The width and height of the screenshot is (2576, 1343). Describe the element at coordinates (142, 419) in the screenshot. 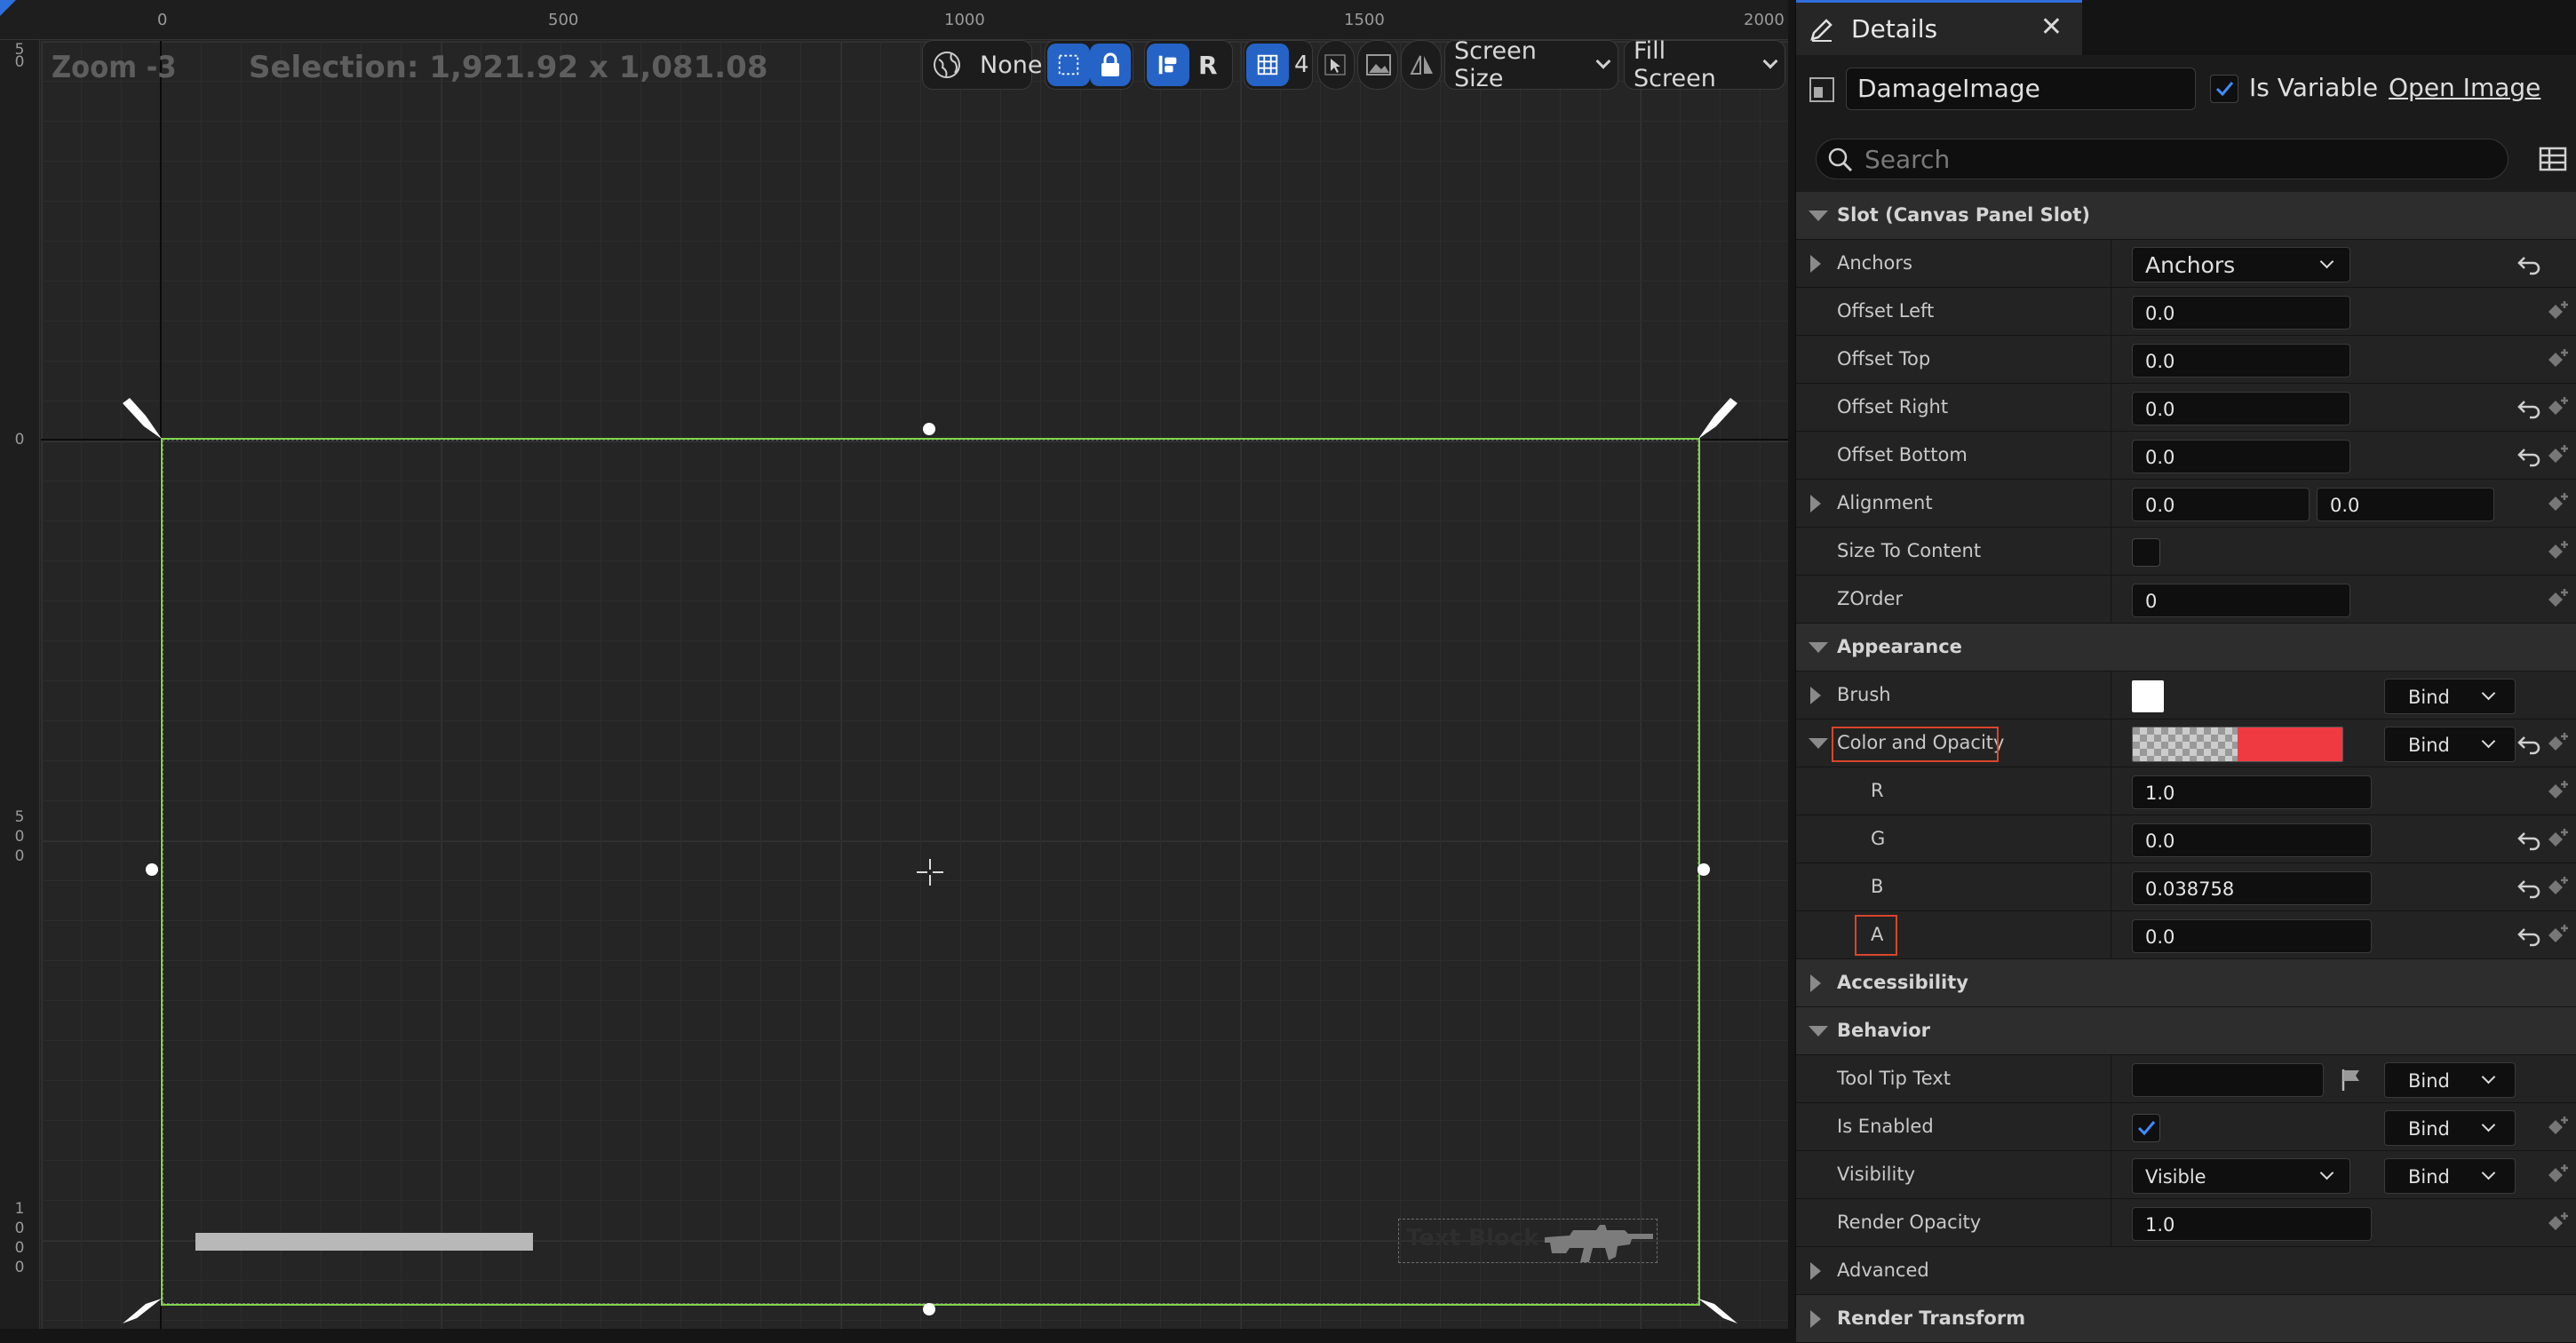

I see `anchor-top-left-icon` at that location.